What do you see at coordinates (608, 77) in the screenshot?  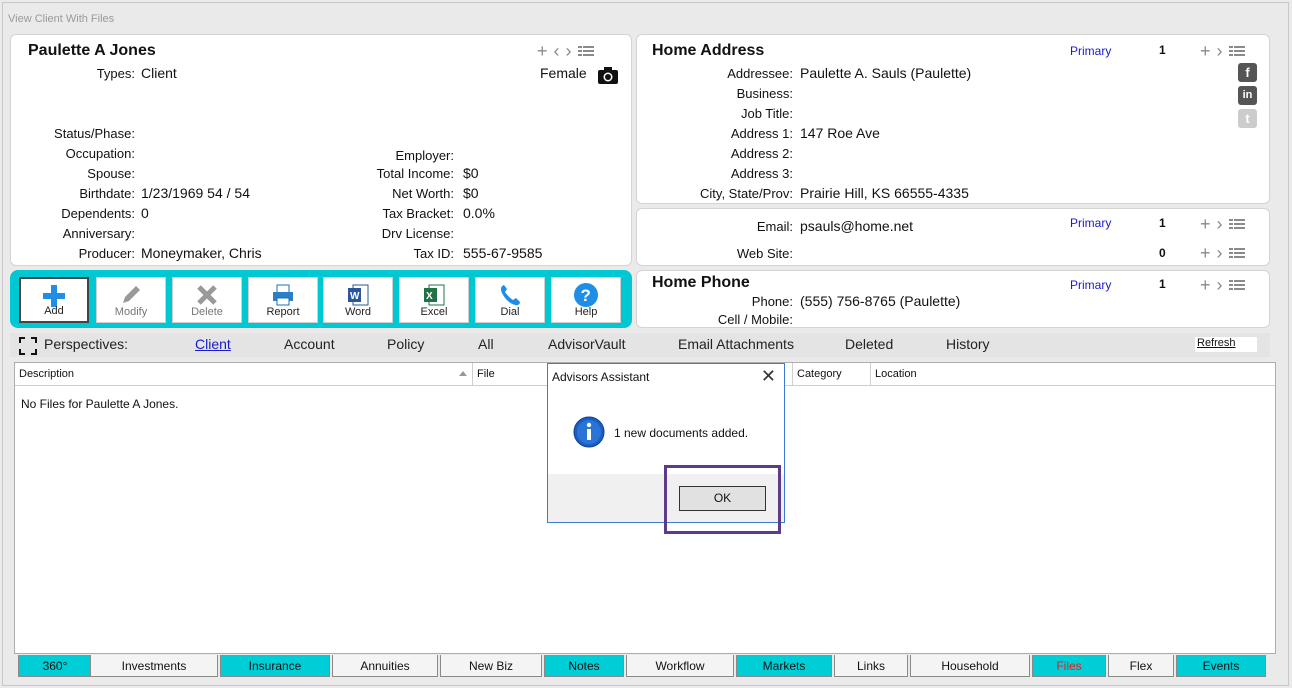 I see `camera-icon` at bounding box center [608, 77].